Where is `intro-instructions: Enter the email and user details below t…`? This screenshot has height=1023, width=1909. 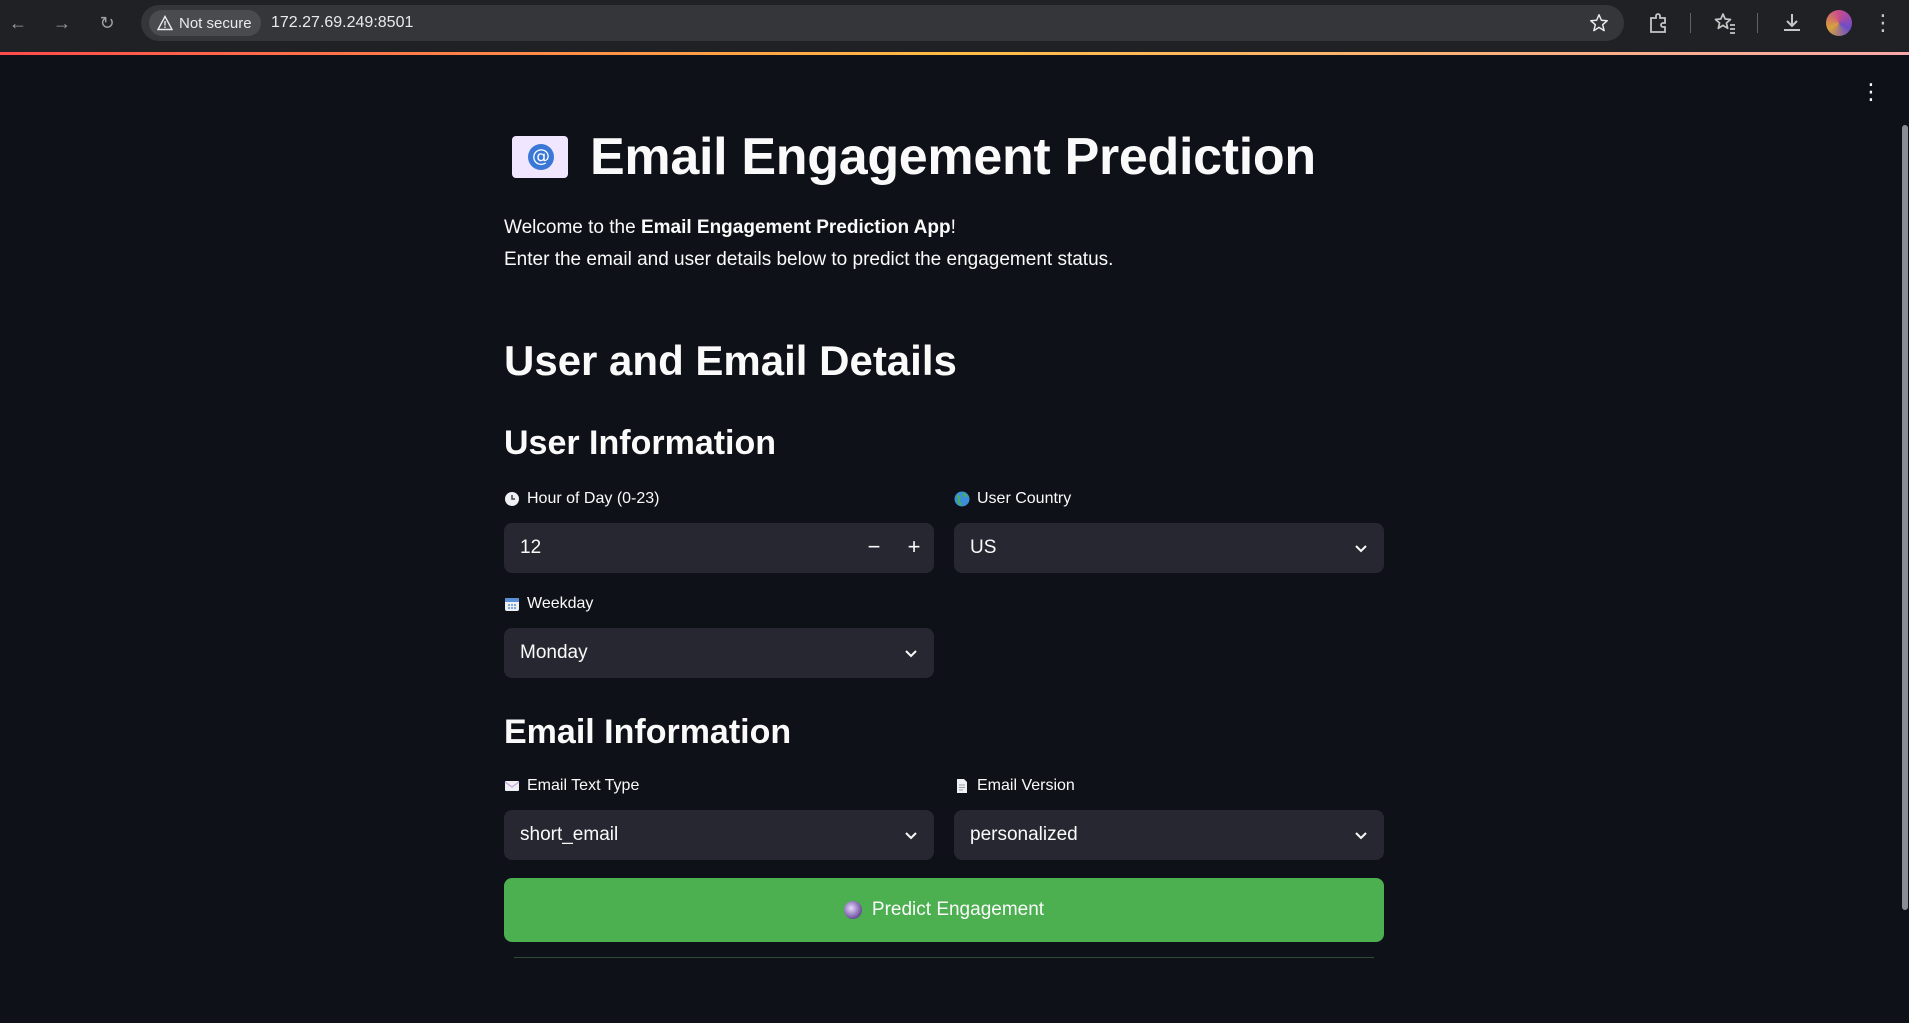 intro-instructions: Enter the email and user details below t… is located at coordinates (809, 259).